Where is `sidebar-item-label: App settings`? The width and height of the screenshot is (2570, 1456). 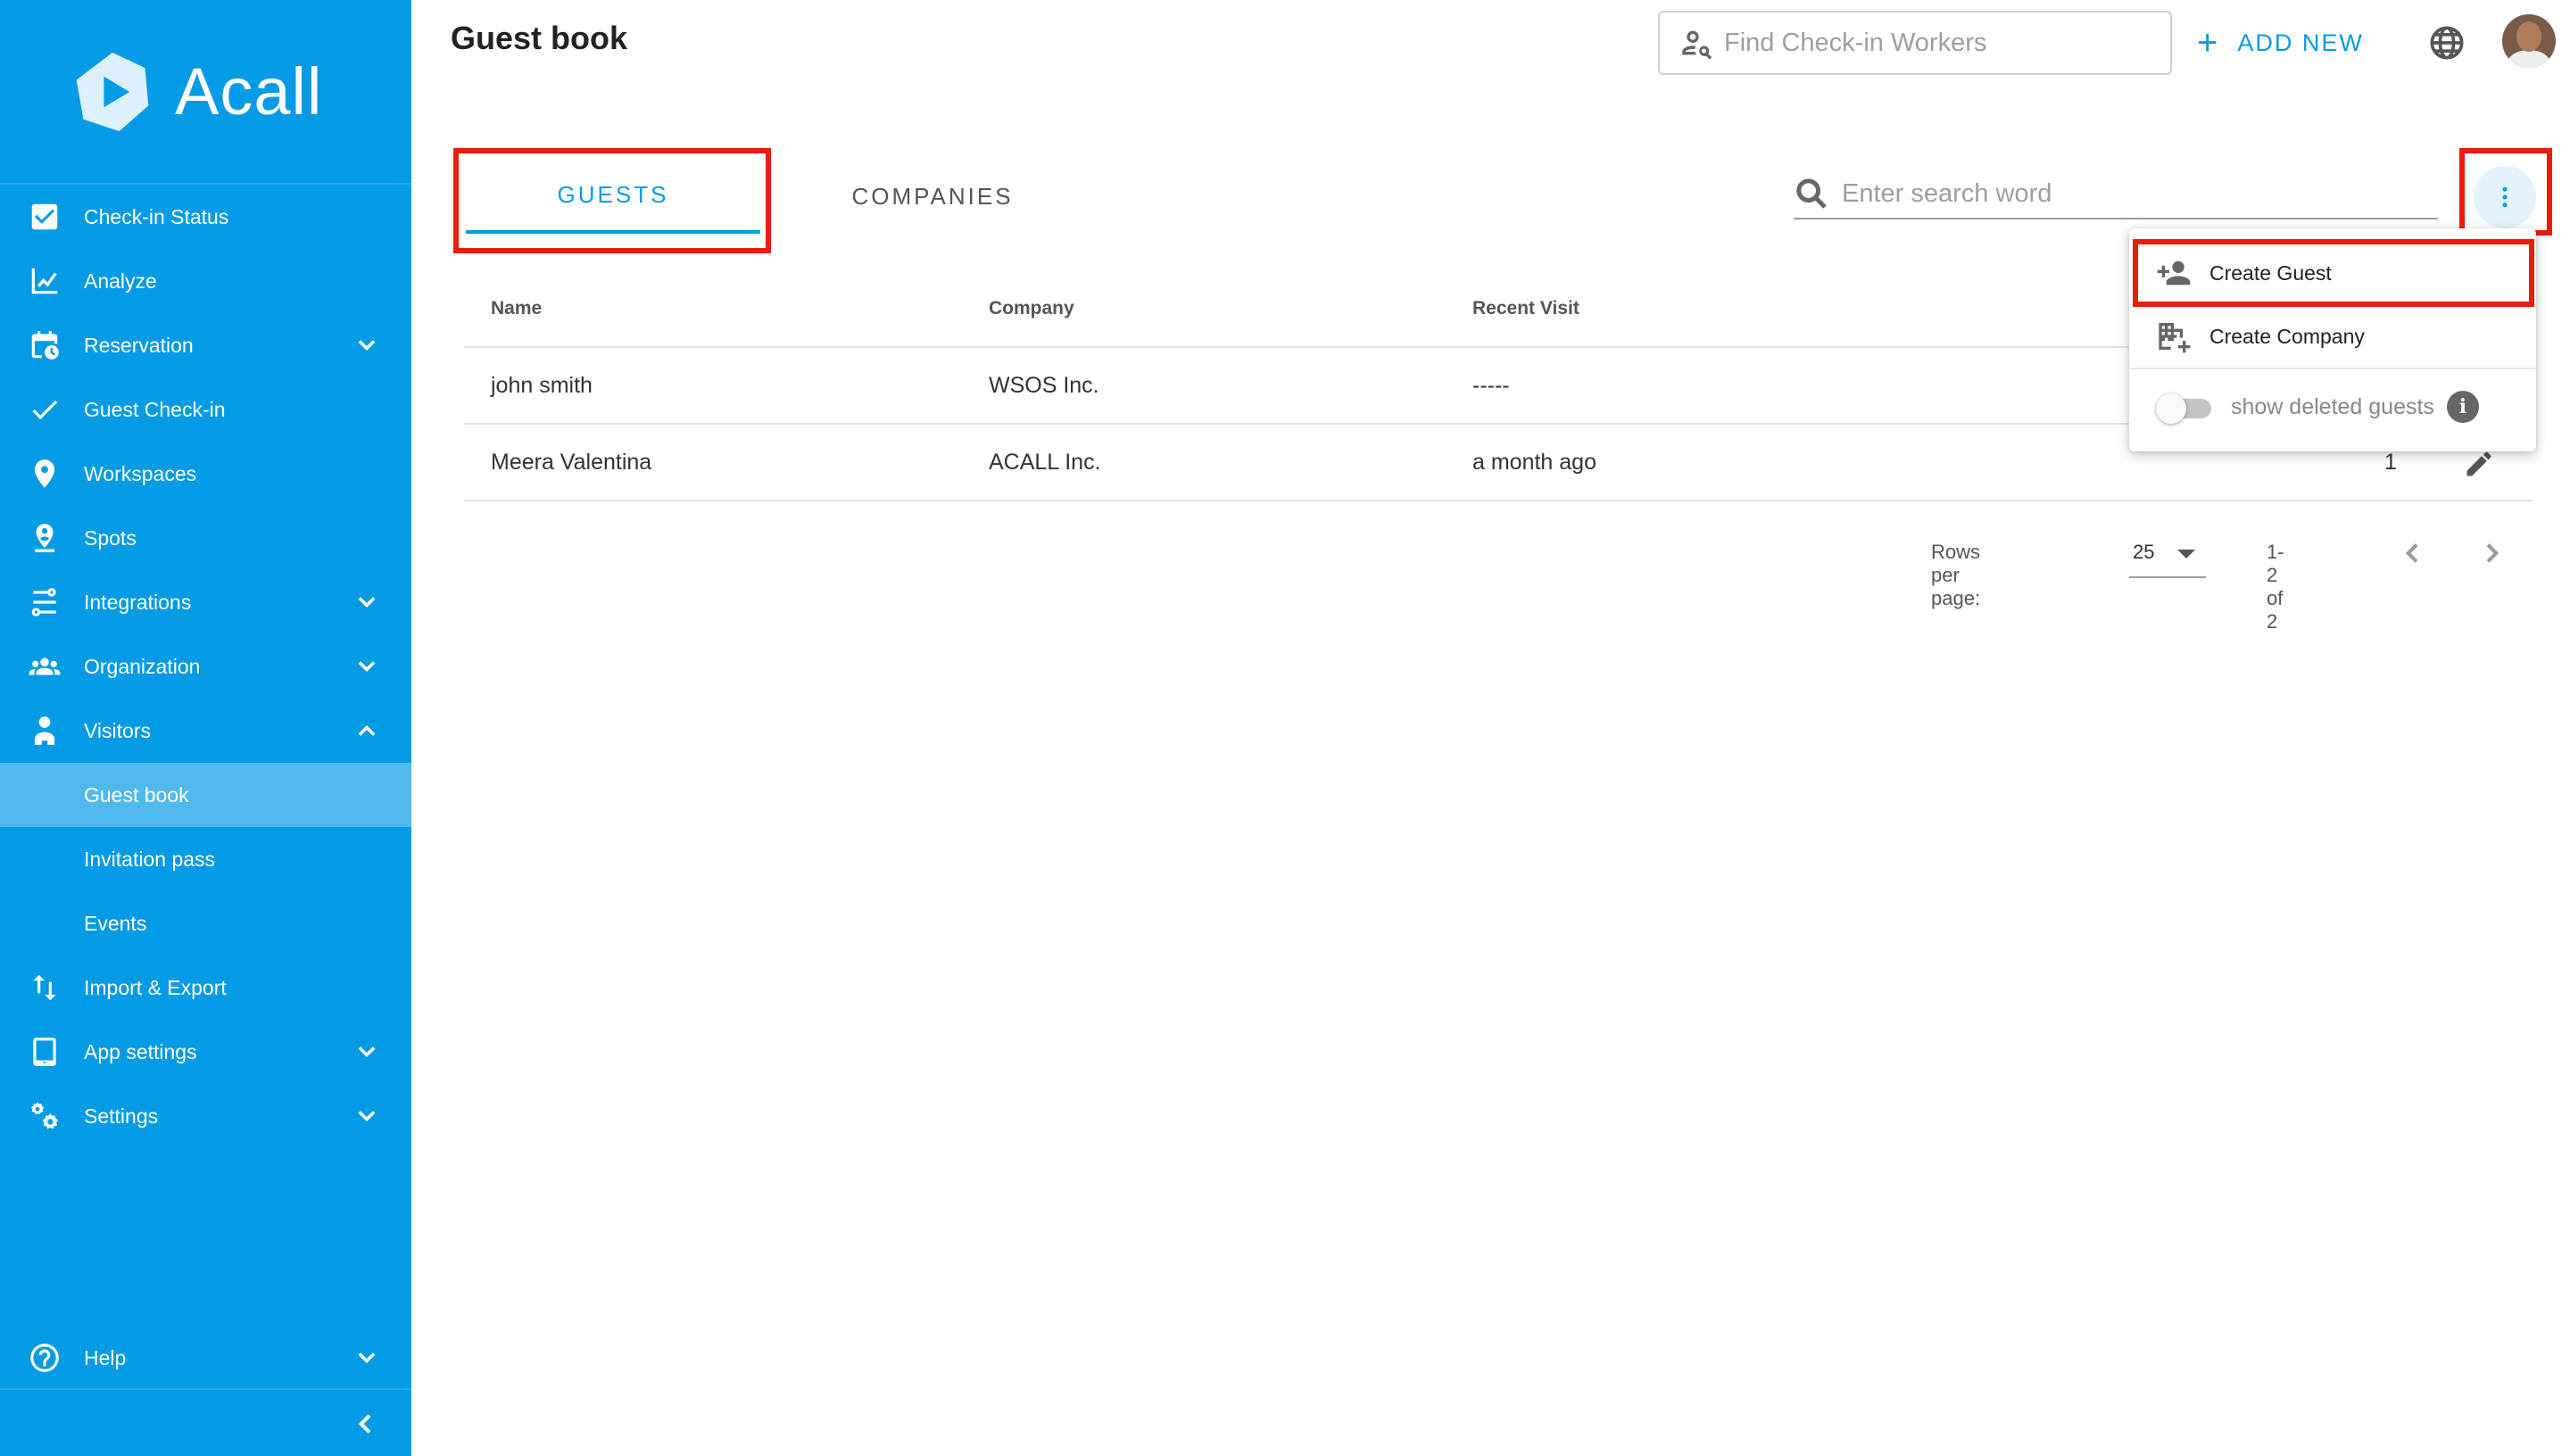 sidebar-item-label: App settings is located at coordinates (141, 1051).